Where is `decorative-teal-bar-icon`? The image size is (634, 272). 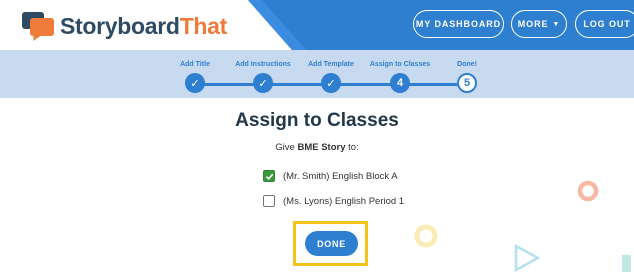
decorative-teal-bar-icon is located at coordinates (626, 263).